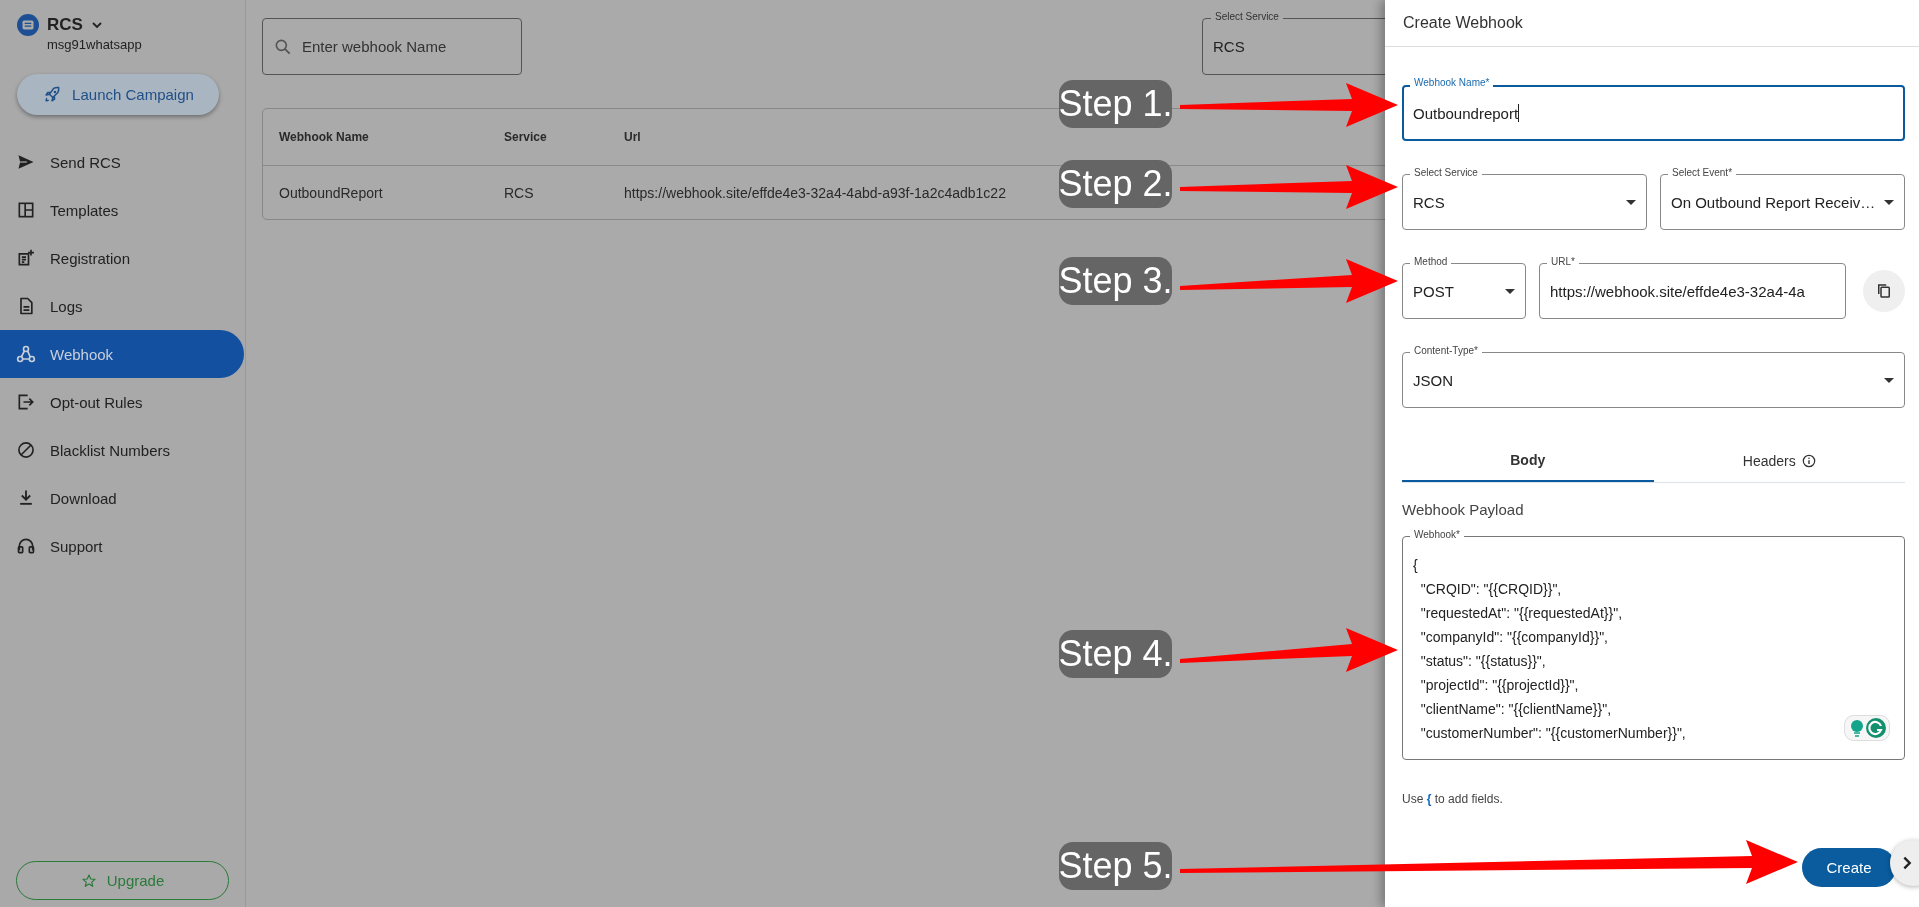 This screenshot has height=907, width=1919. What do you see at coordinates (331, 192) in the screenshot?
I see `table-cell-text: OutboundReport` at bounding box center [331, 192].